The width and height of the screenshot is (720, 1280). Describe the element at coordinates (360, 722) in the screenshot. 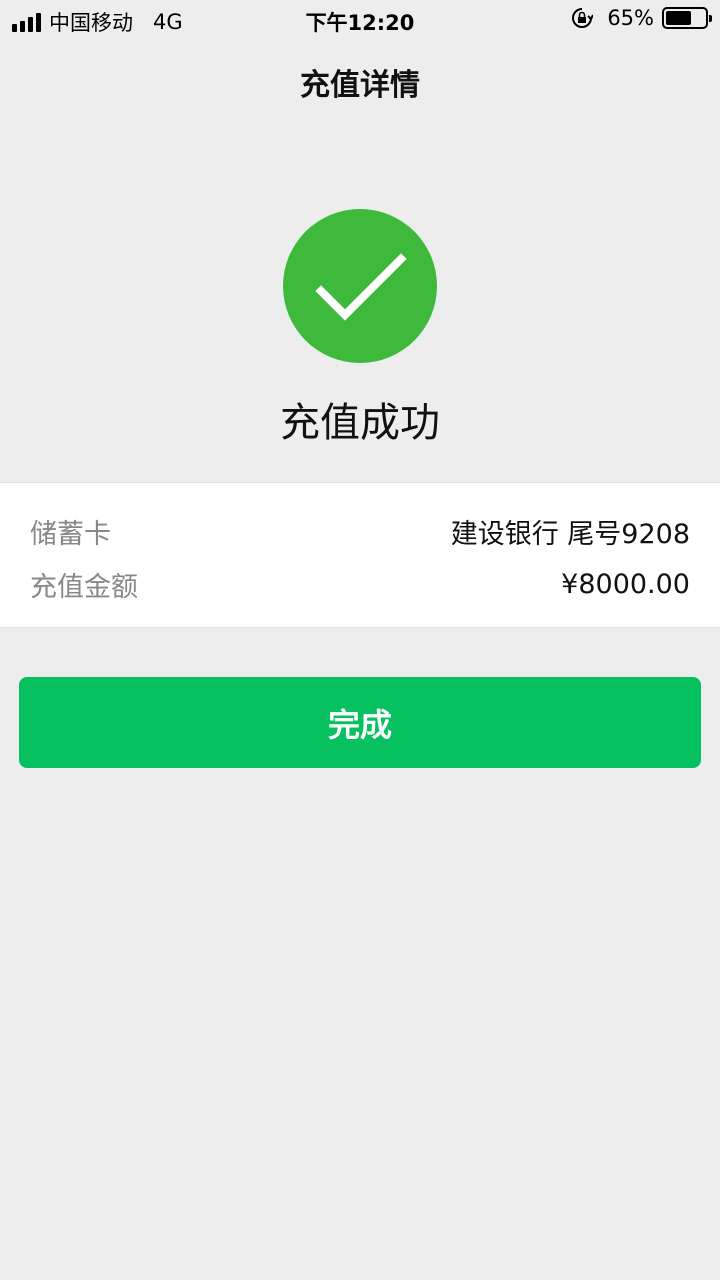

I see `done-button: 完成` at that location.